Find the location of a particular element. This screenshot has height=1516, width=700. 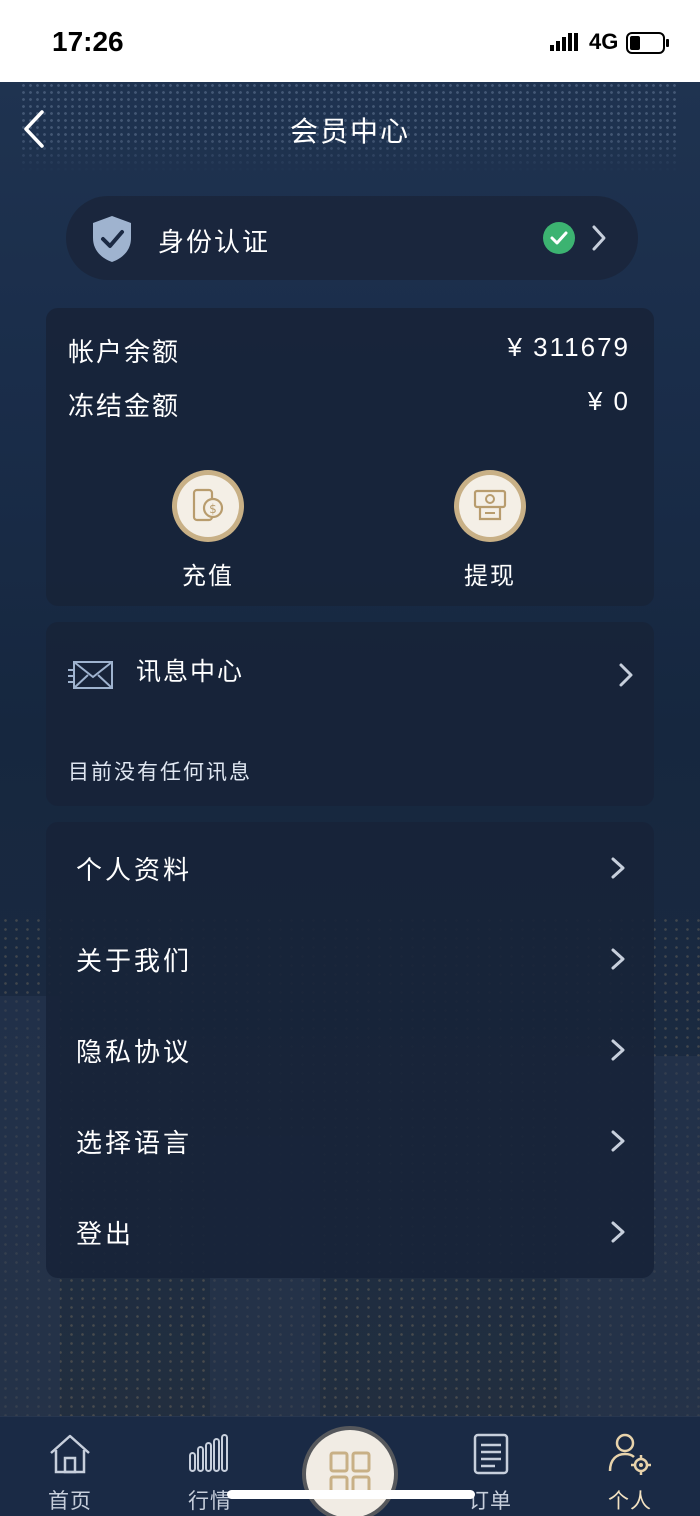

user-settings-icon is located at coordinates (629, 1454).